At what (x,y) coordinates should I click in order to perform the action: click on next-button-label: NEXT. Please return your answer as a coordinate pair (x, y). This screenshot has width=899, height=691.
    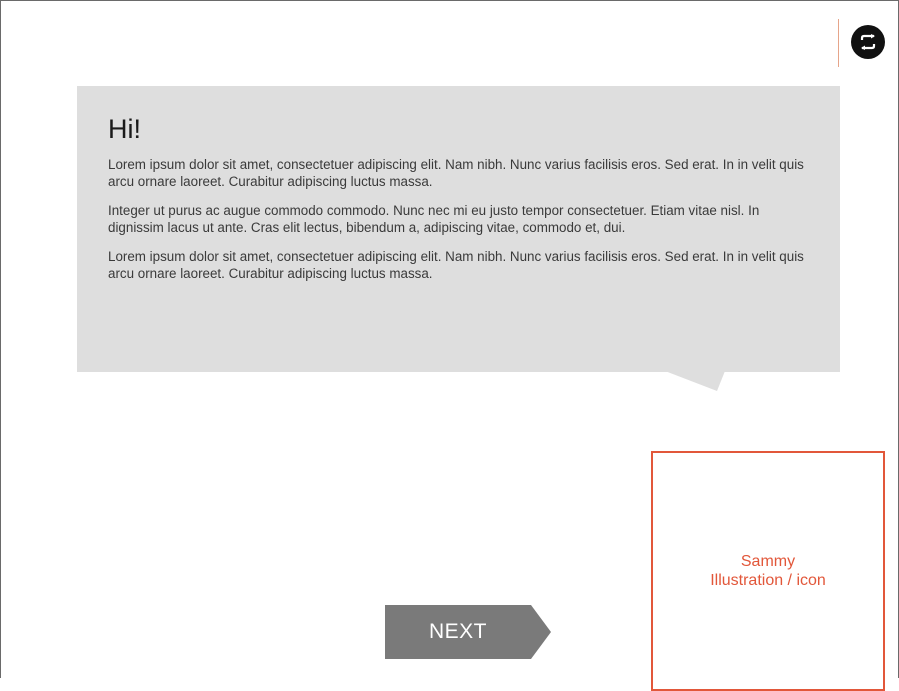
    Looking at the image, I should click on (457, 631).